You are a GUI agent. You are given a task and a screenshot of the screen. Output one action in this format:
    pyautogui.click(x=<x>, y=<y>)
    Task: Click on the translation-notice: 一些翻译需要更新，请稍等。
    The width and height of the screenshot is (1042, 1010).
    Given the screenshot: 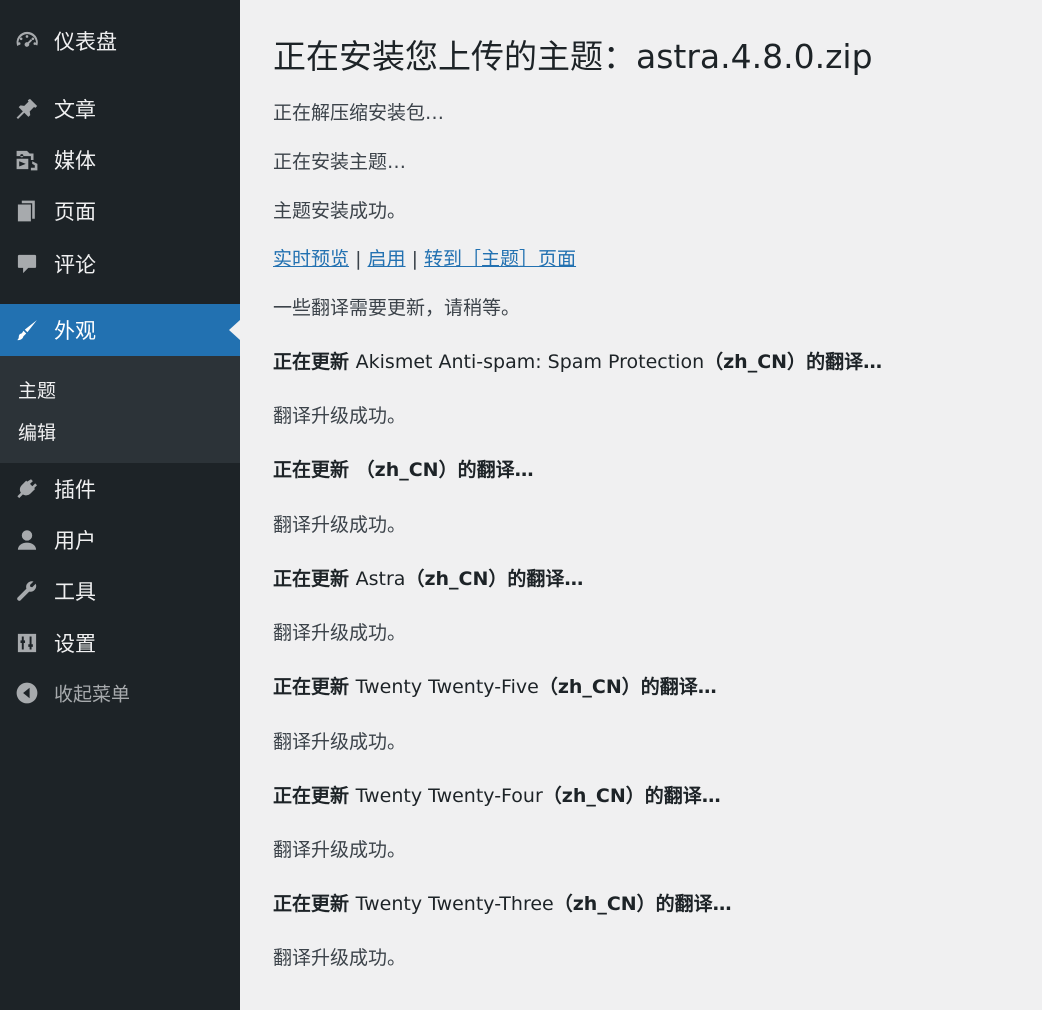 What is the action you would take?
    pyautogui.click(x=397, y=308)
    